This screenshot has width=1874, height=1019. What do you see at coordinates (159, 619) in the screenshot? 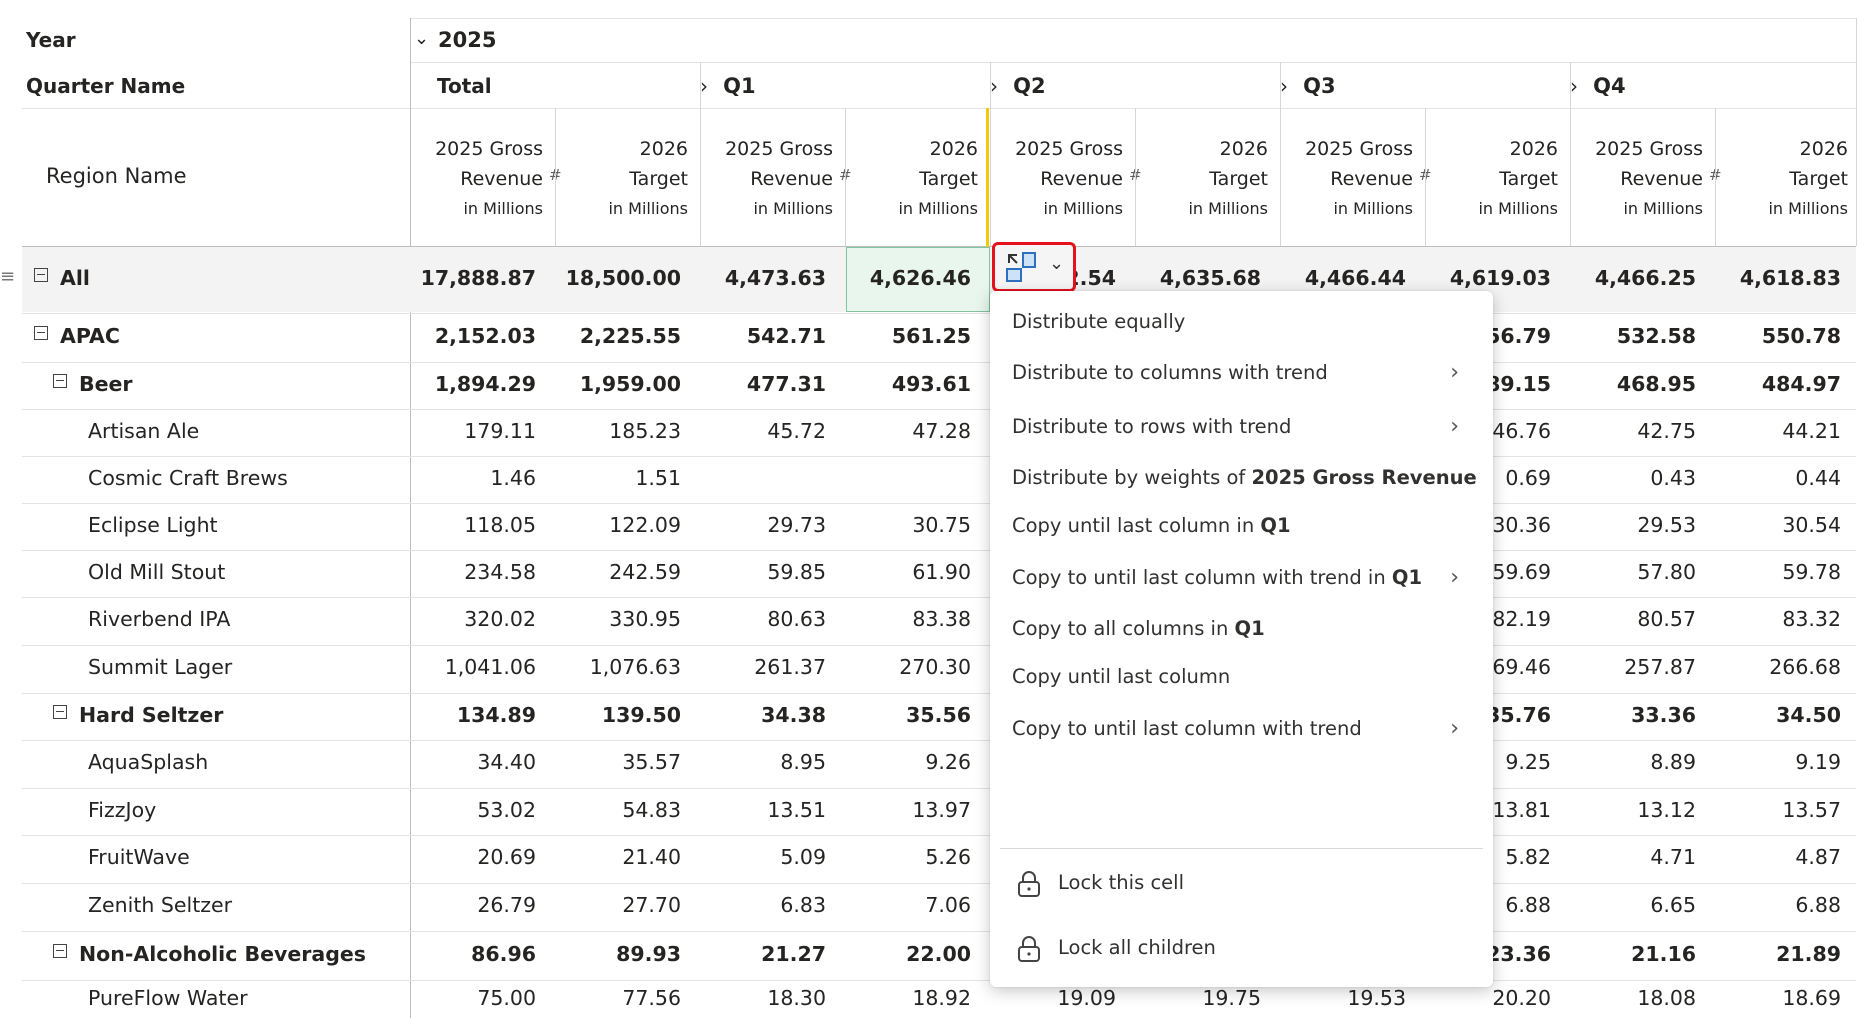
I see `row-label: Riverbend IPA` at bounding box center [159, 619].